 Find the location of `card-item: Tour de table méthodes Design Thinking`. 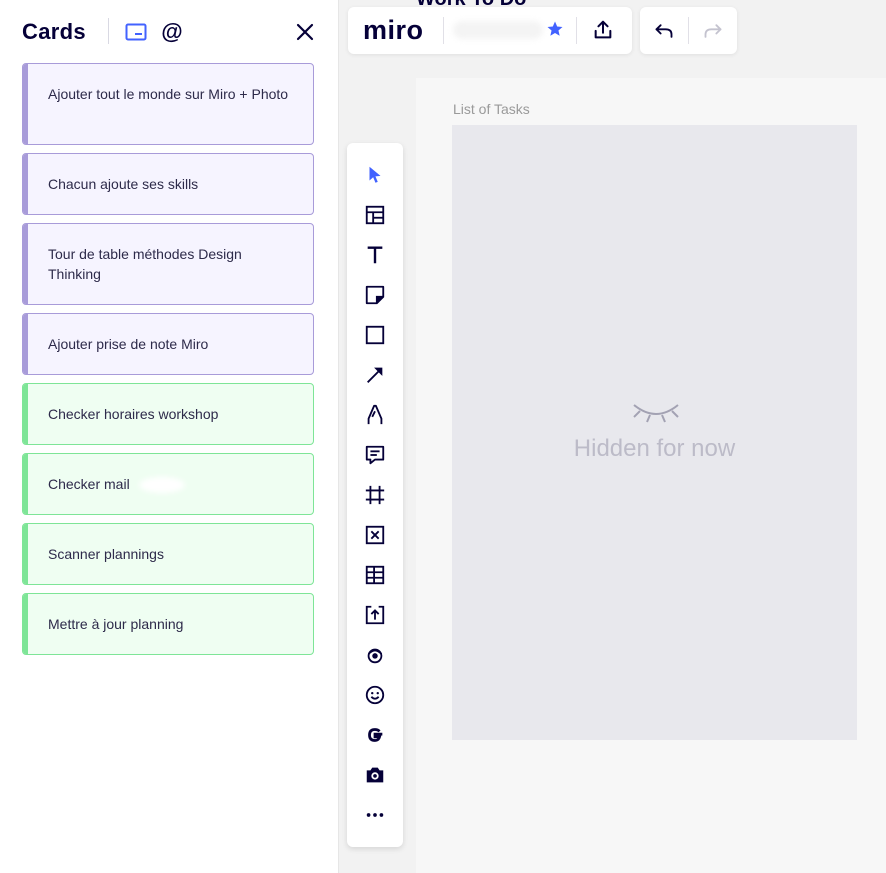

card-item: Tour de table méthodes Design Thinking is located at coordinates (168, 264).